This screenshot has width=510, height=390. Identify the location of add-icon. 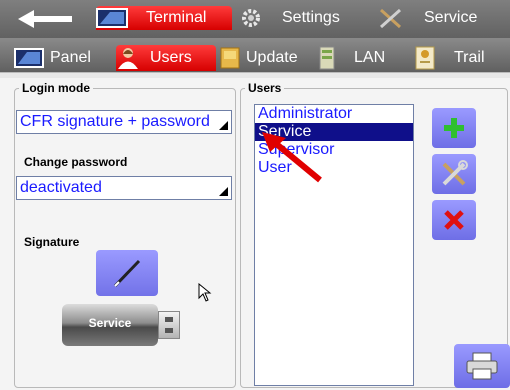
(454, 128).